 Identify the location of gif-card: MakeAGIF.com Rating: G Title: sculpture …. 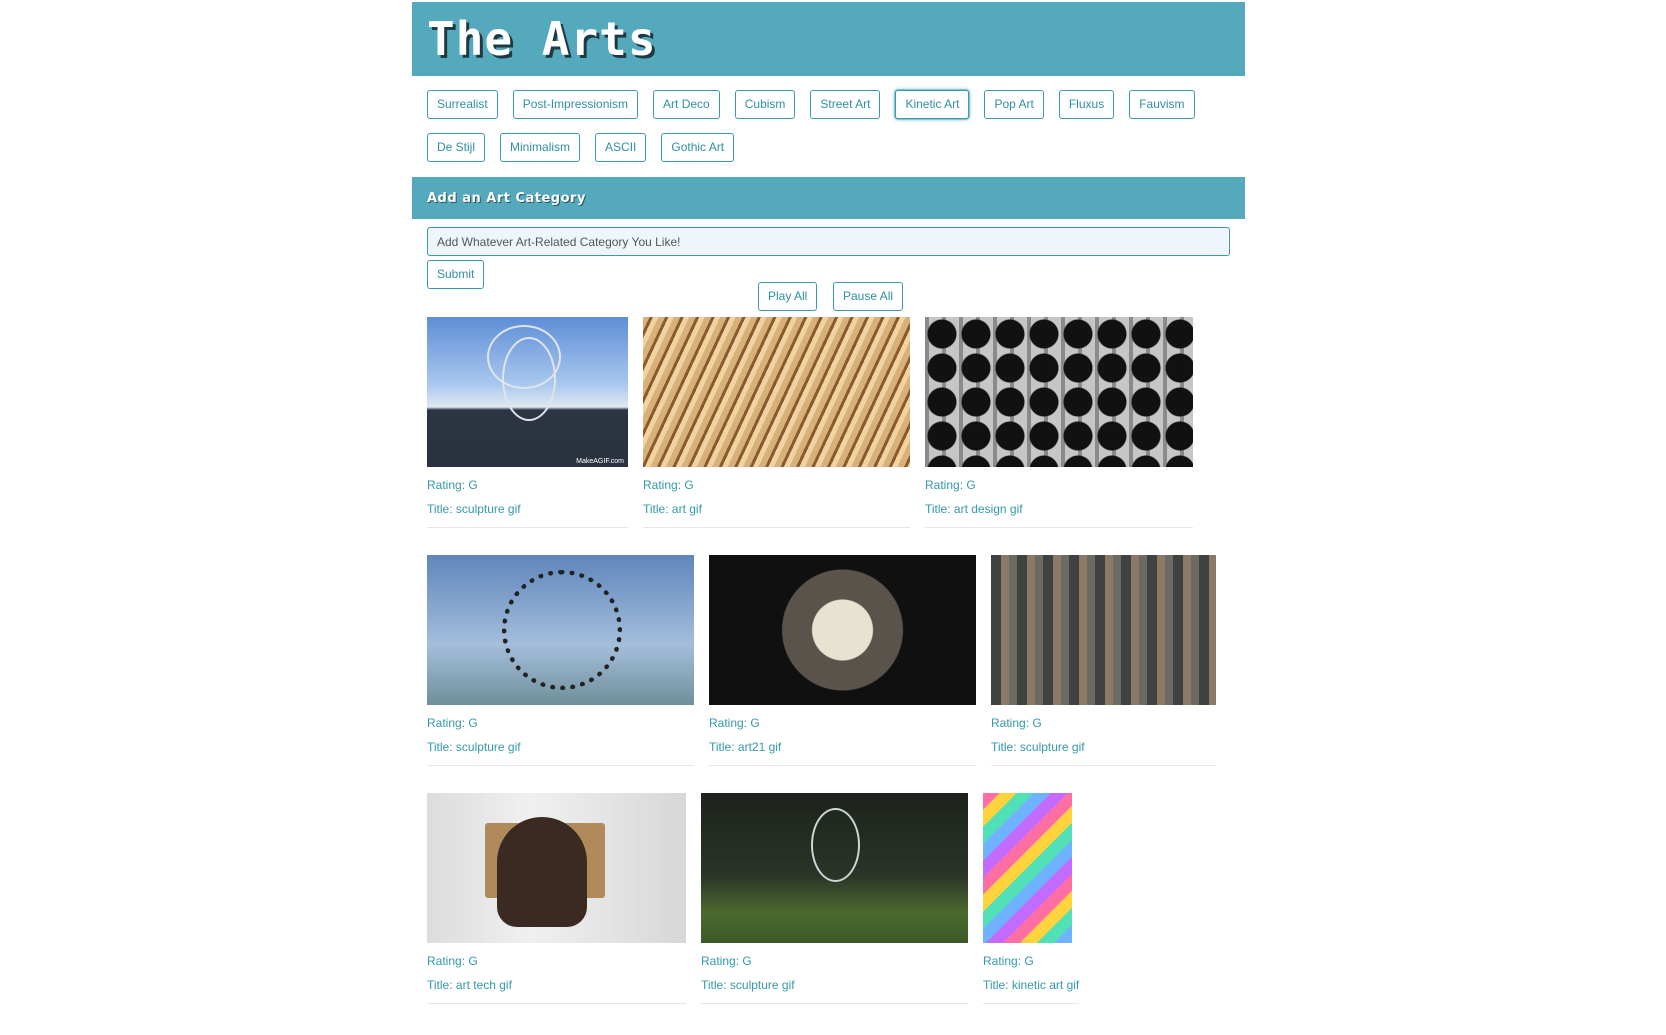
(527, 422).